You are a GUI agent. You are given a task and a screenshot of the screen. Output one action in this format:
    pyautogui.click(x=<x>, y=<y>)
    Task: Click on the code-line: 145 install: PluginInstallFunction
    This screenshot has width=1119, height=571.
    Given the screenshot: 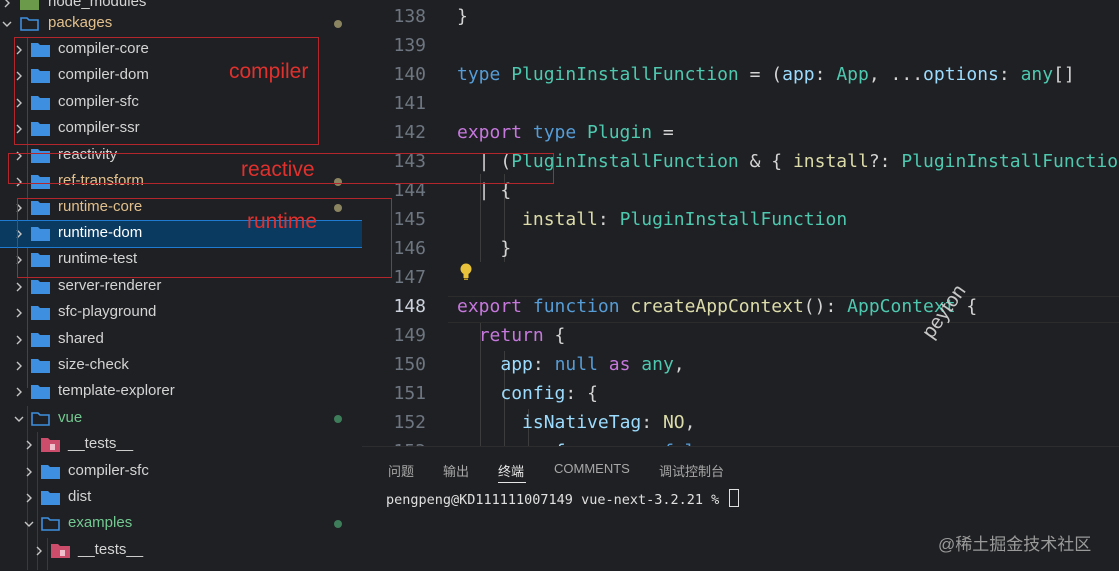 What is the action you would take?
    pyautogui.click(x=740, y=220)
    